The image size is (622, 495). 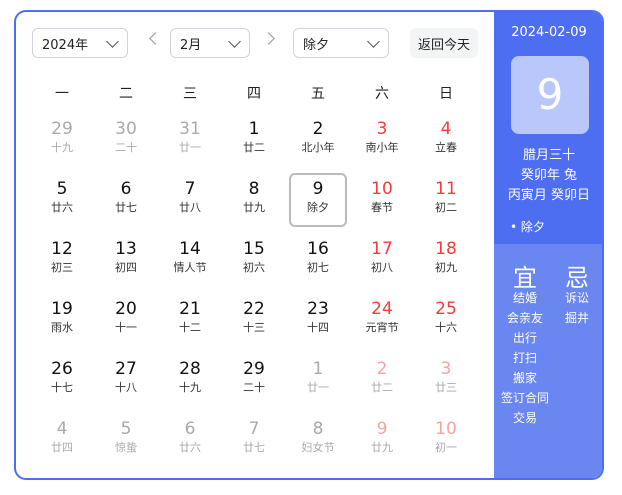 What do you see at coordinates (190, 200) in the screenshot?
I see `day-cell: 7 廿八` at bounding box center [190, 200].